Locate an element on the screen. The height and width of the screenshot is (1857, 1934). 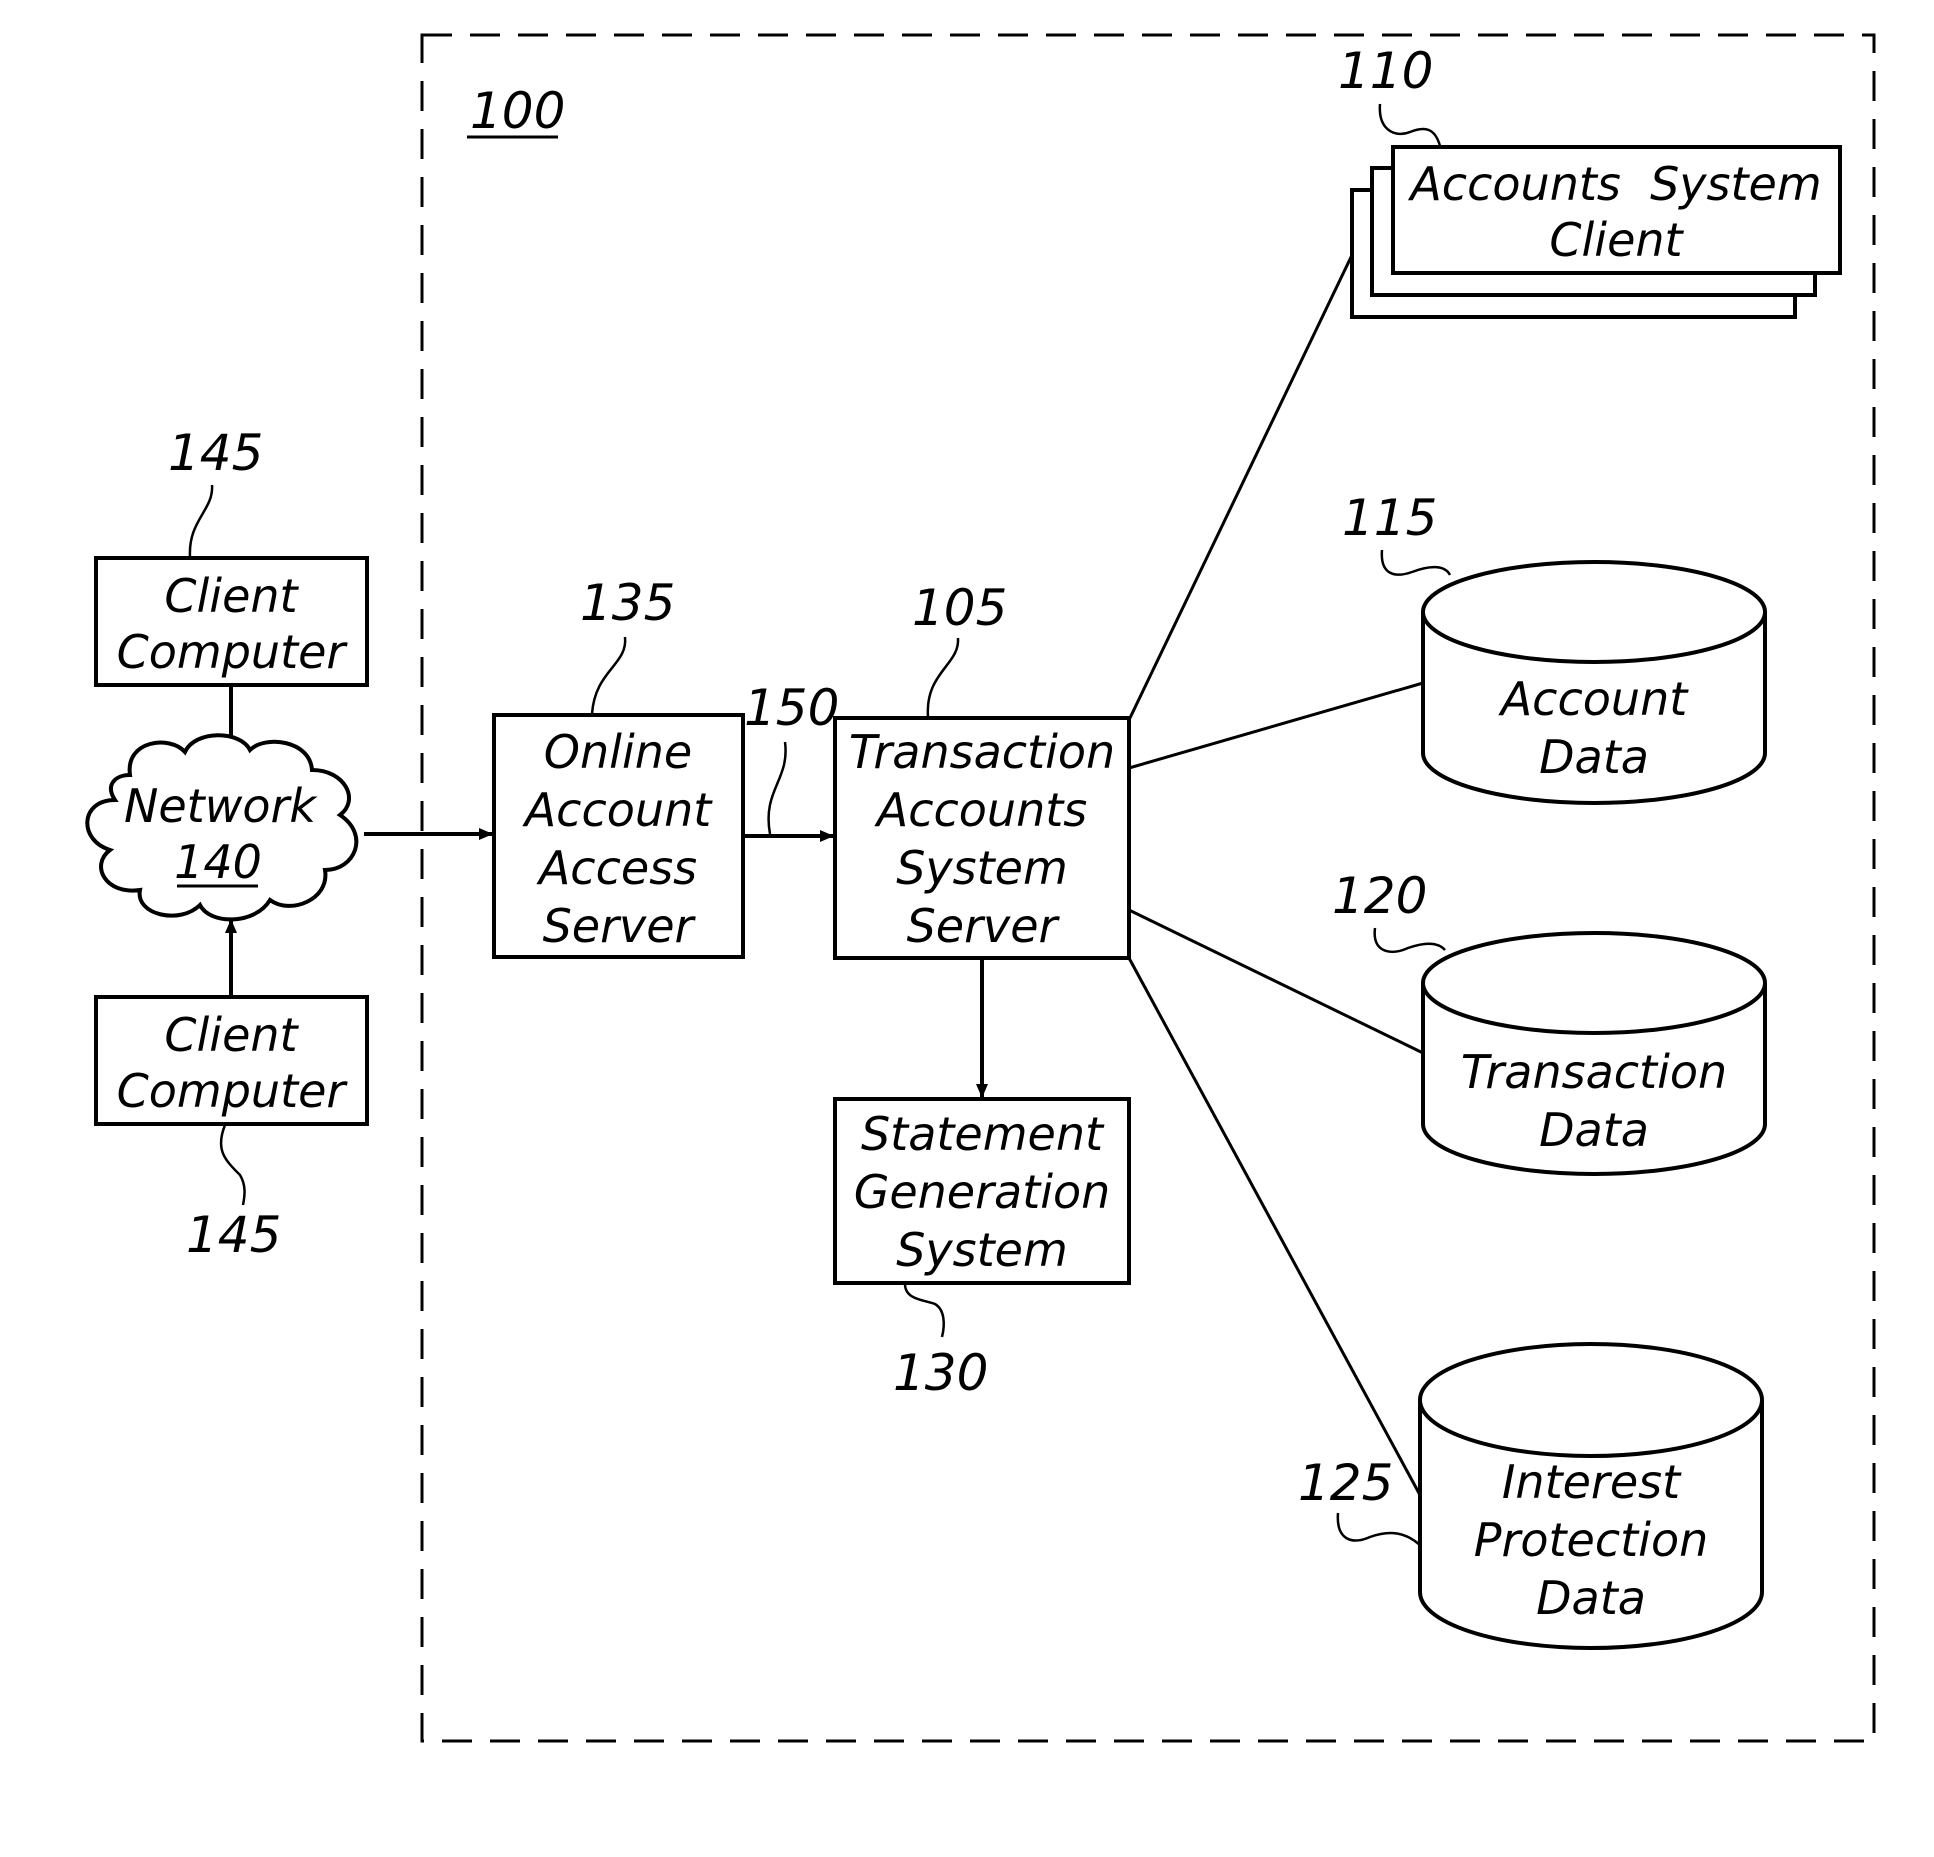
sgs-line2: Generation is located at coordinates (982, 1192).